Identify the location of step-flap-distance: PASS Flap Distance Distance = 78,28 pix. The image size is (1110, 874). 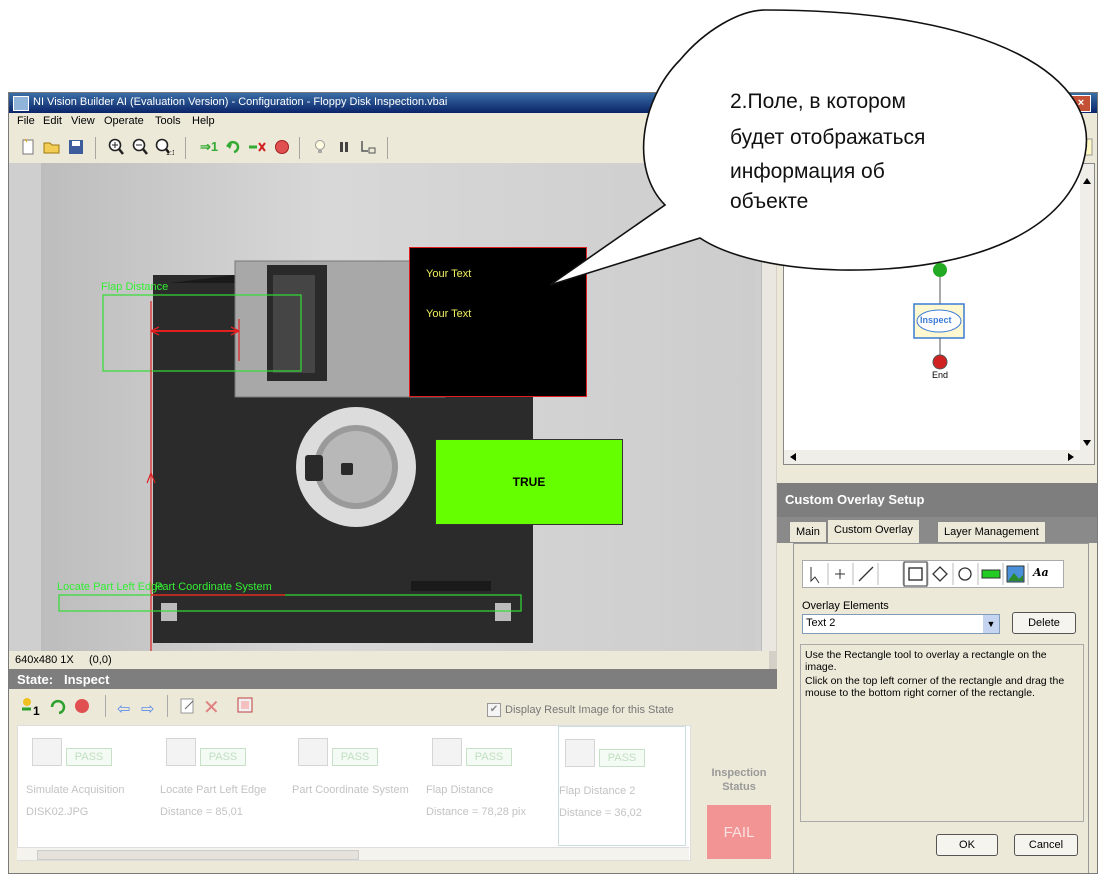
(489, 779).